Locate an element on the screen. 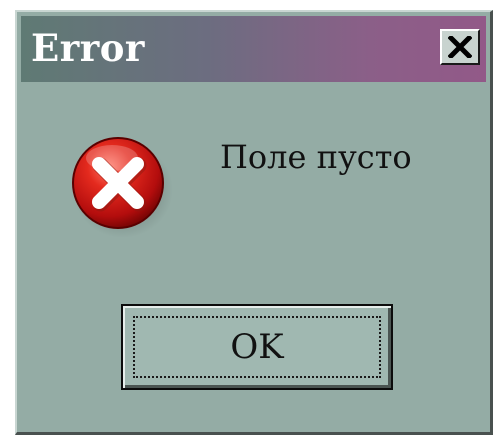 The image size is (498, 442). ok-button: OK is located at coordinates (257, 347).